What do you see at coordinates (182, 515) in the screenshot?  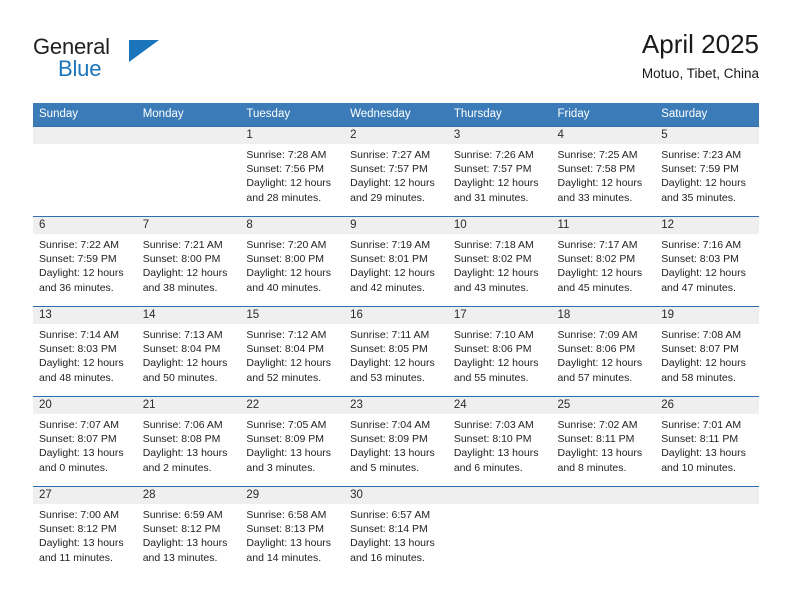 I see `sunrise-text: Sunrise: 6:59 AM` at bounding box center [182, 515].